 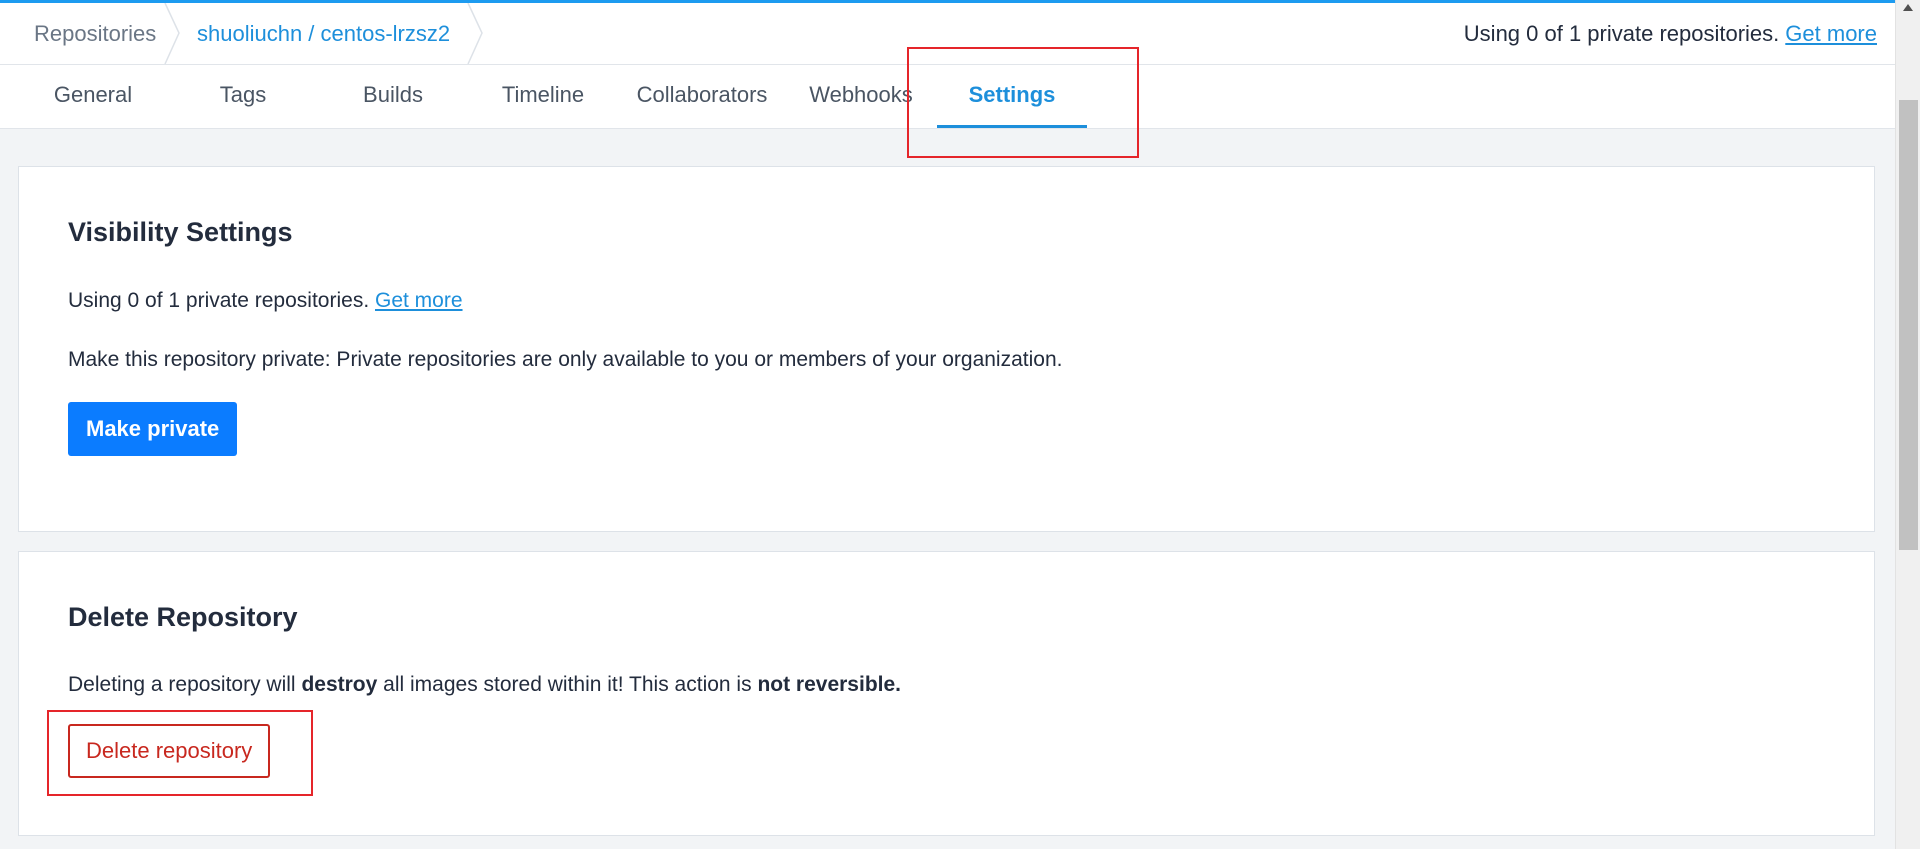 What do you see at coordinates (93, 96) in the screenshot?
I see `tab-general: General` at bounding box center [93, 96].